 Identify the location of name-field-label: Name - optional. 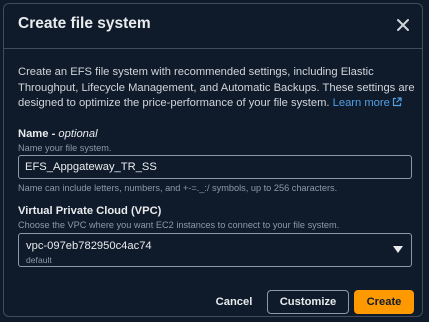
(58, 134).